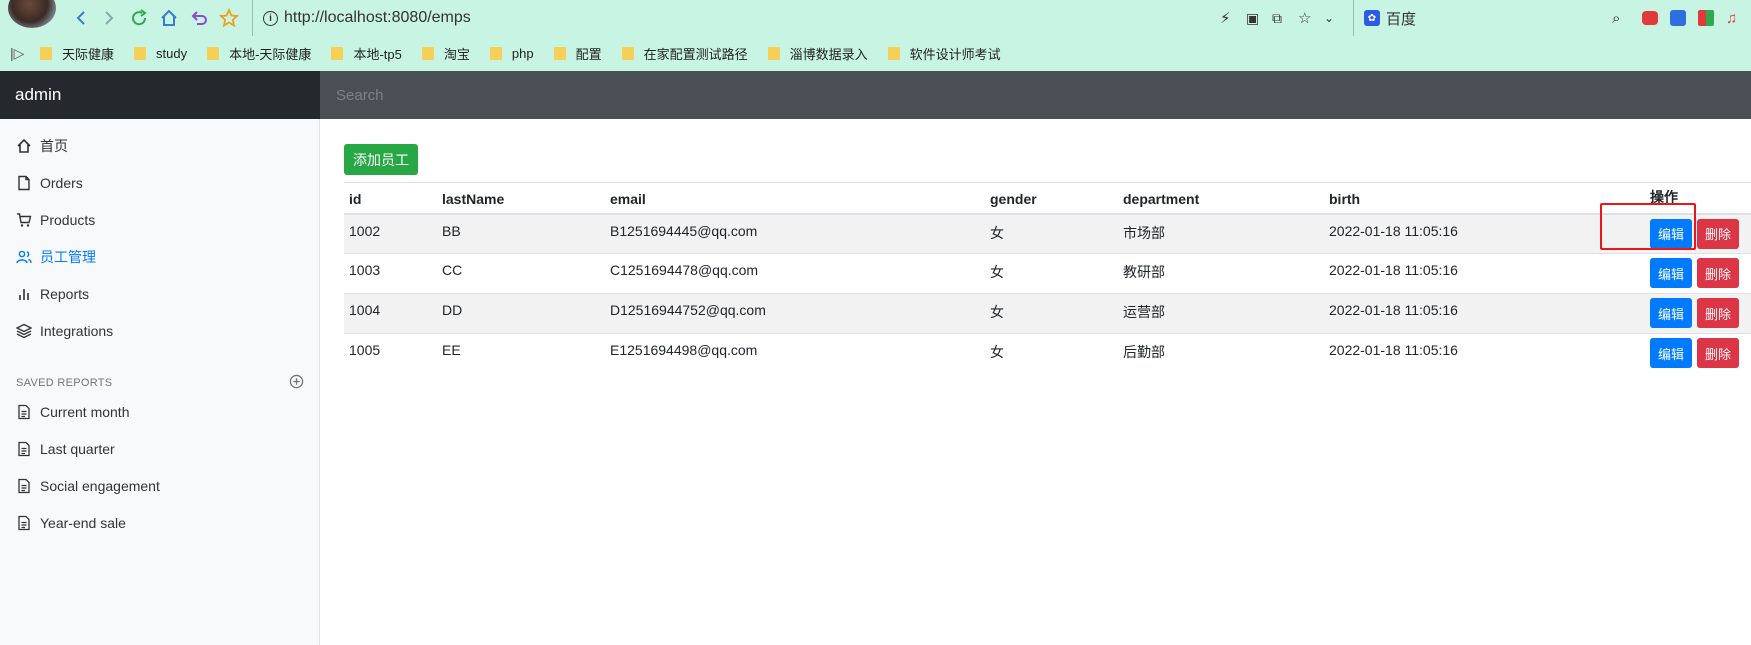 The width and height of the screenshot is (1751, 645). What do you see at coordinates (24, 449) in the screenshot?
I see `file-text-icon` at bounding box center [24, 449].